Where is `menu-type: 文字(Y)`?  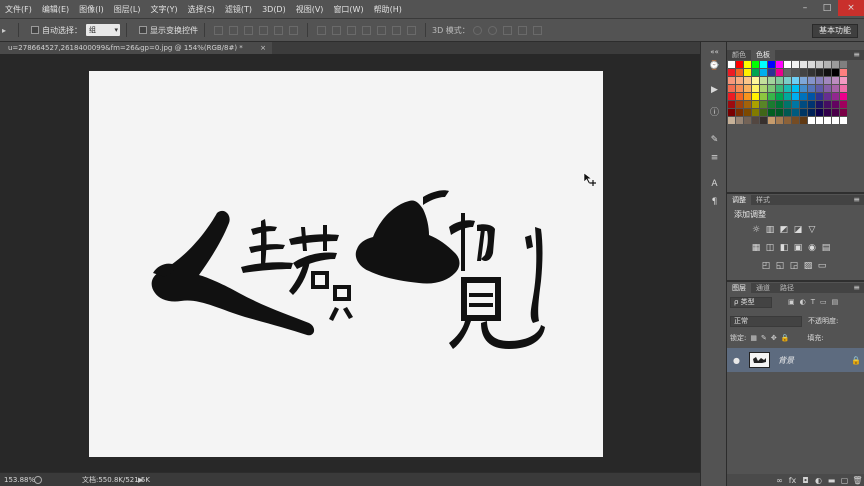
menu-type: 文字(Y) is located at coordinates (163, 9).